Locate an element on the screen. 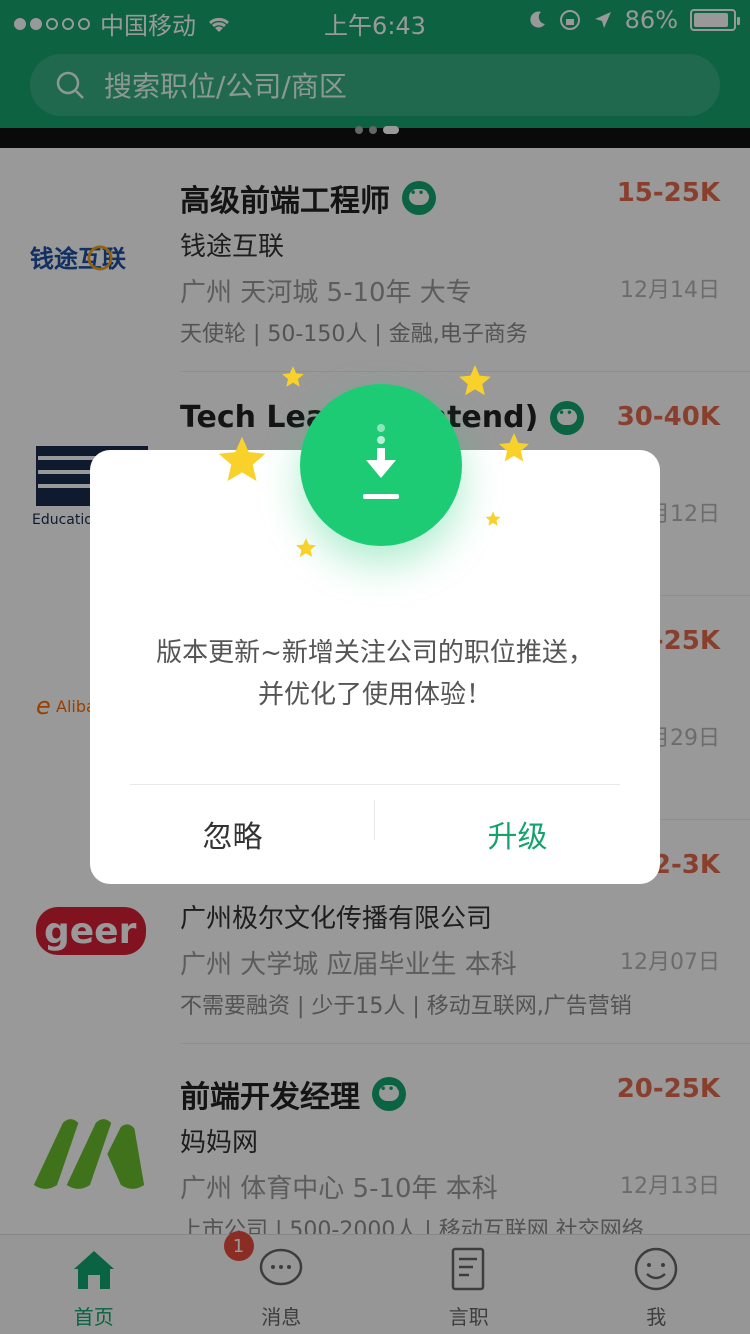 The image size is (750, 1334). update-message: 版本更新~新增关注公司的职位推送，并优化了使用体验！ is located at coordinates (375, 674).